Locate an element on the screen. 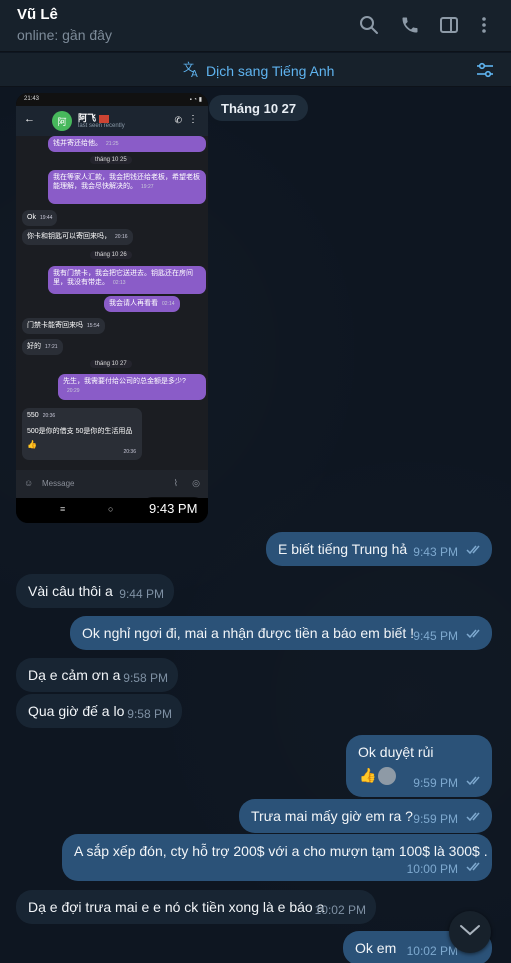  phone-message: 好的 17:21 is located at coordinates (42, 347).